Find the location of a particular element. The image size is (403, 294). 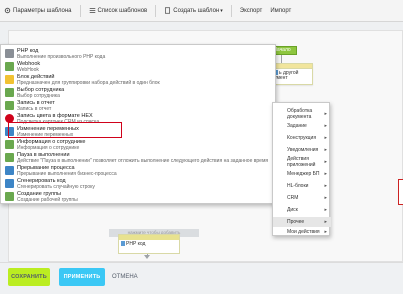

submenu-item-label: Обработка документа is located at coordinates (300, 114).